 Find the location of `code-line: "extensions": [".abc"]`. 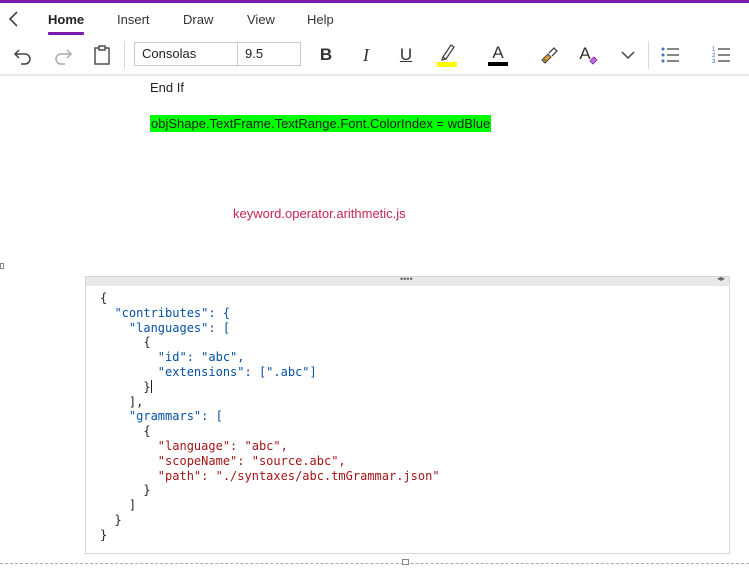

code-line: "extensions": [".abc"] is located at coordinates (208, 371).